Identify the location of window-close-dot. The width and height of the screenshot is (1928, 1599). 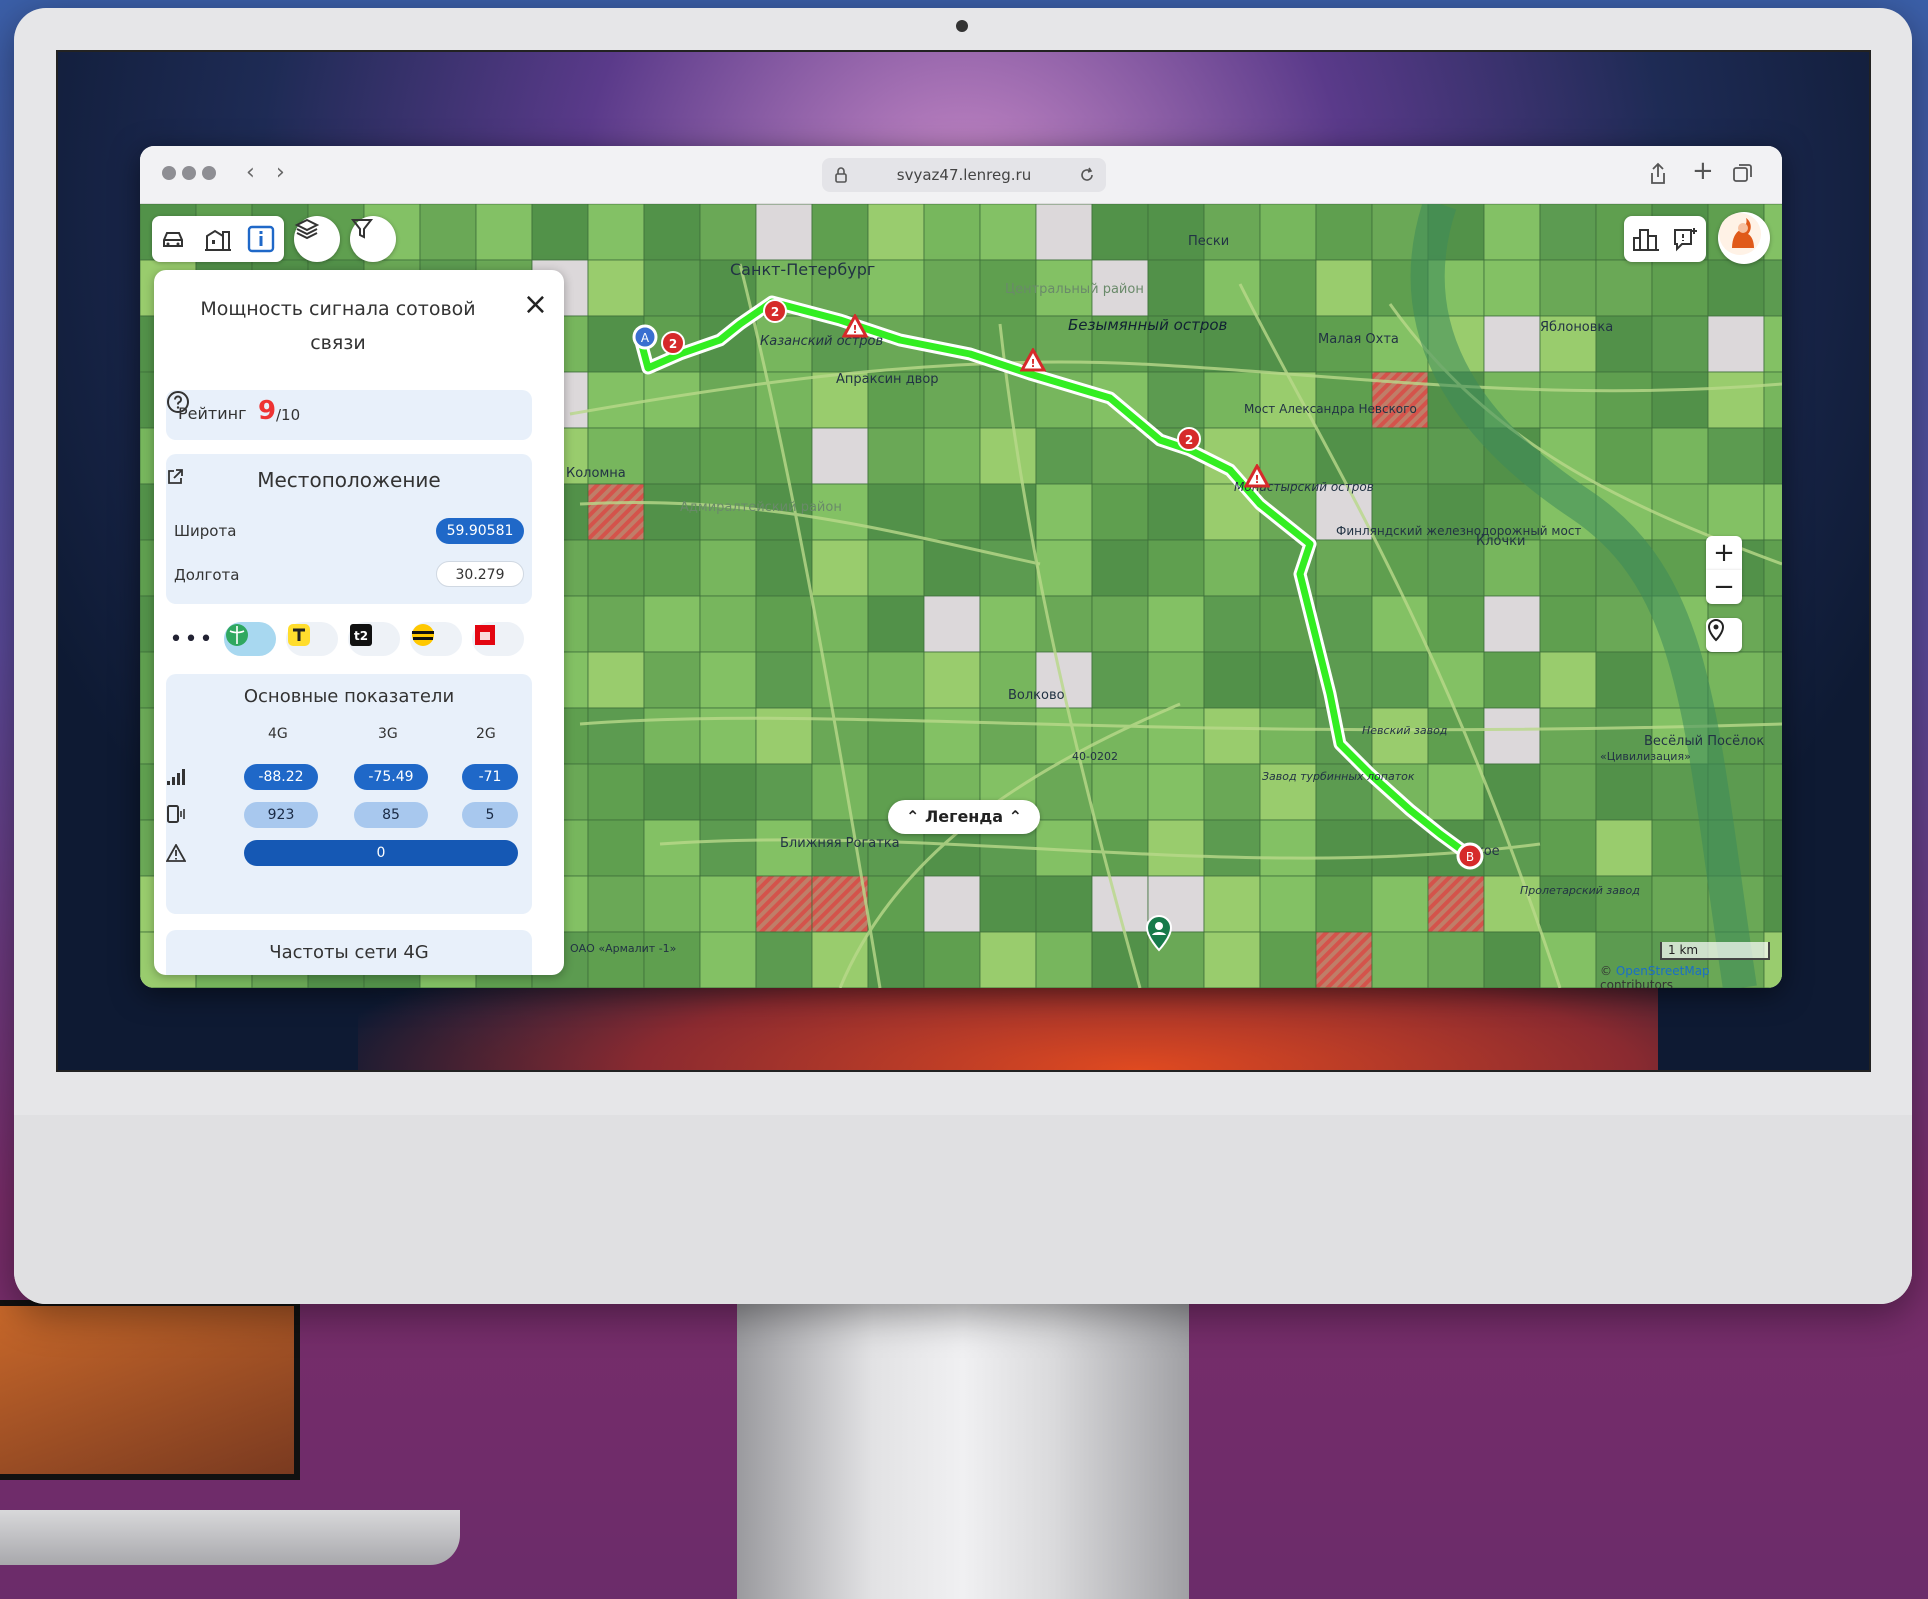
(169, 173).